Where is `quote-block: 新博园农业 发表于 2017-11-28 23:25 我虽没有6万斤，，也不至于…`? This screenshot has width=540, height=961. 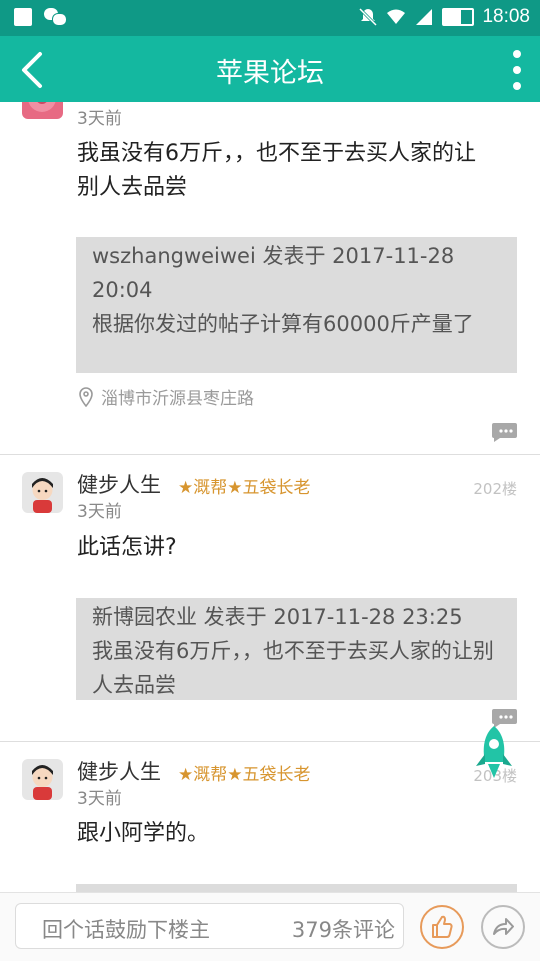
quote-block: 新博园农业 发表于 2017-11-28 23:25 我虽没有6万斤，，也不至于… is located at coordinates (296, 649).